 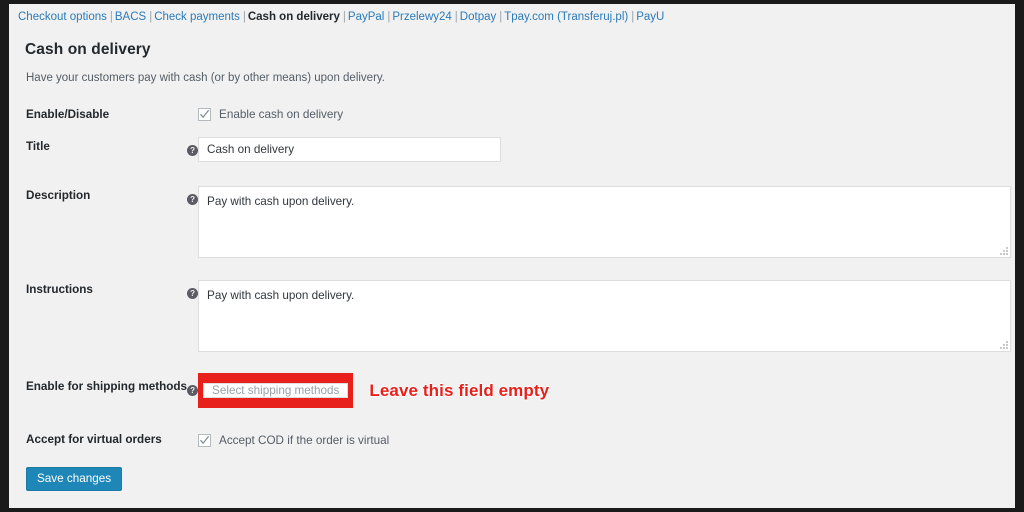 What do you see at coordinates (193, 391) in the screenshot?
I see `help-icon-shipping-methods: ?` at bounding box center [193, 391].